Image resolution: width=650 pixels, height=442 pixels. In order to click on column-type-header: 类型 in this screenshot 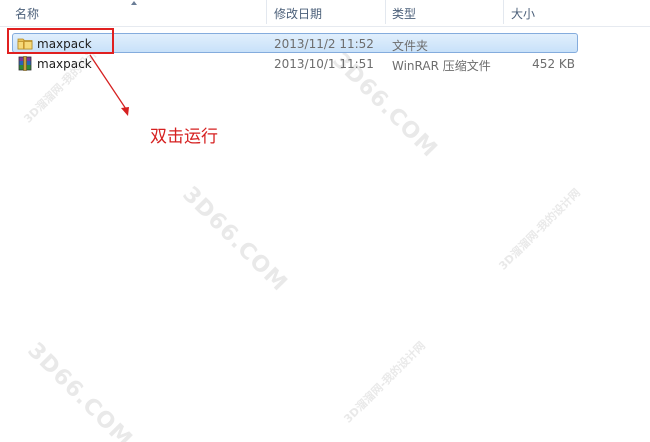, I will do `click(404, 13)`.